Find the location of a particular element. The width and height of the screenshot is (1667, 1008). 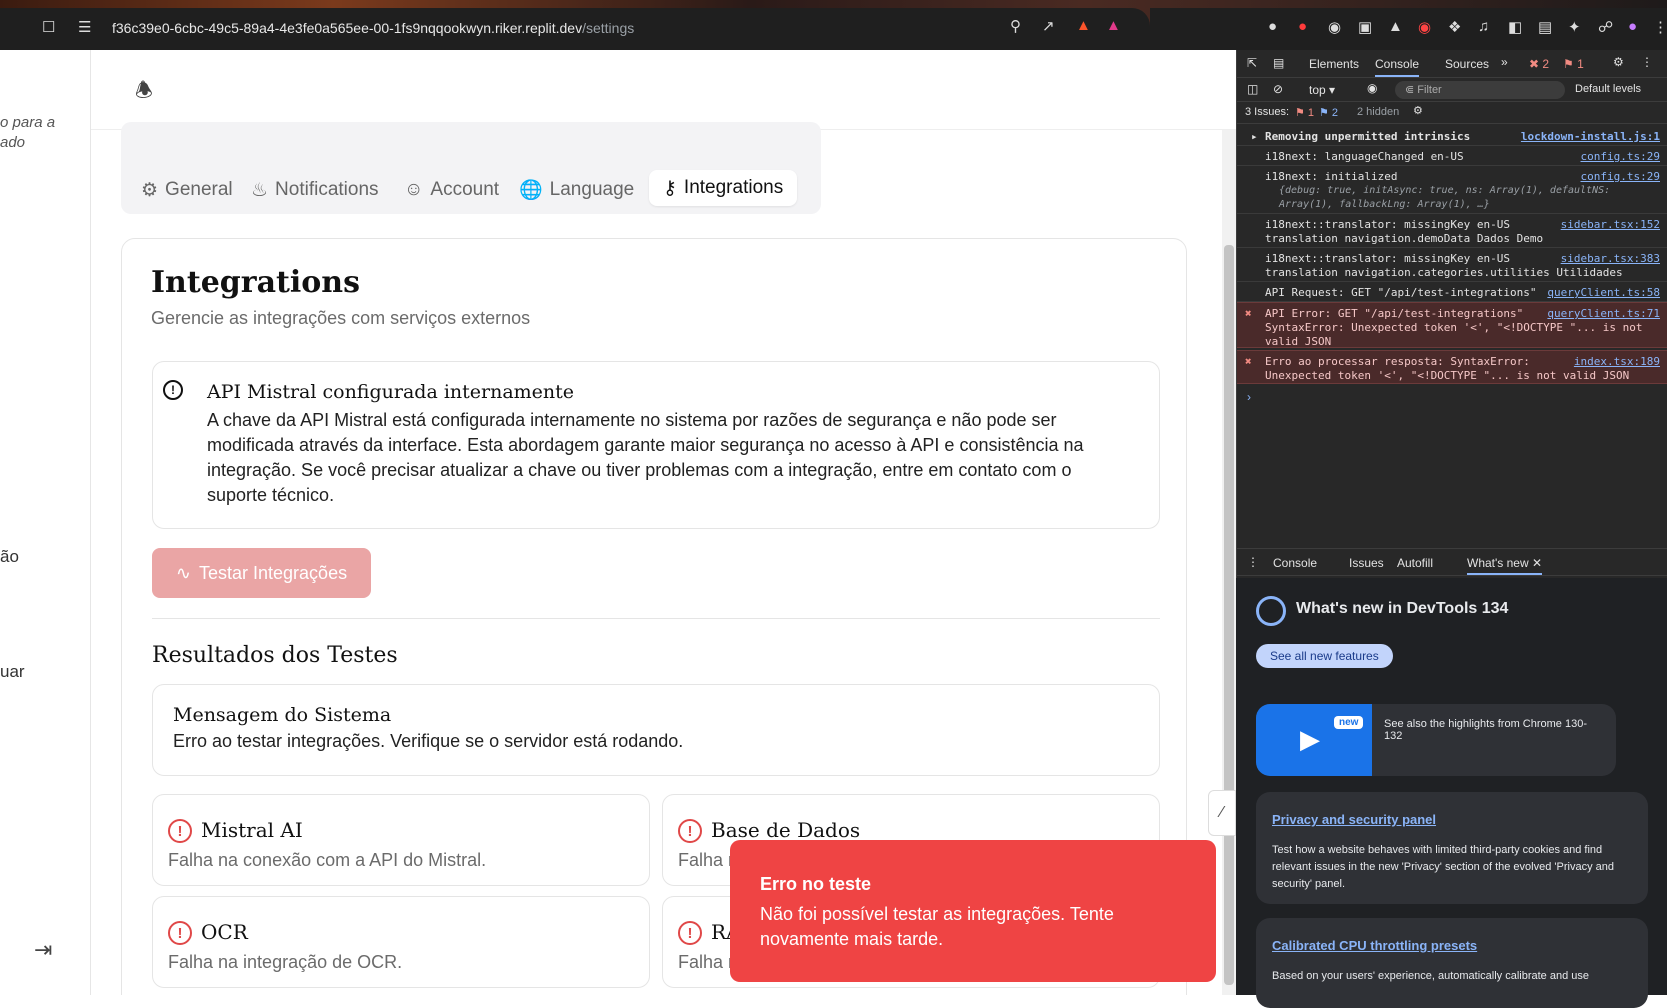

tab-label: Notifications is located at coordinates (327, 189).